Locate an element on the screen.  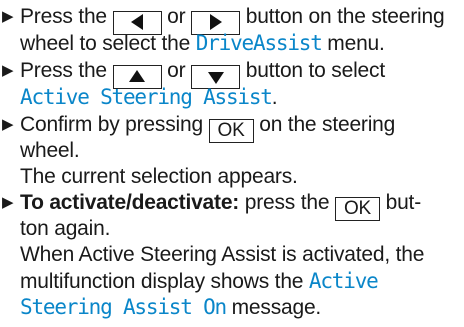
step-4-line-4: multifunction display shows the Active is located at coordinates (199, 281).